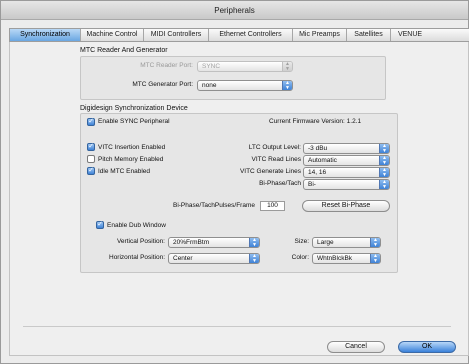 This screenshot has width=469, height=364. What do you see at coordinates (272, 206) in the screenshot?
I see `pulses-per-frame-field: 100` at bounding box center [272, 206].